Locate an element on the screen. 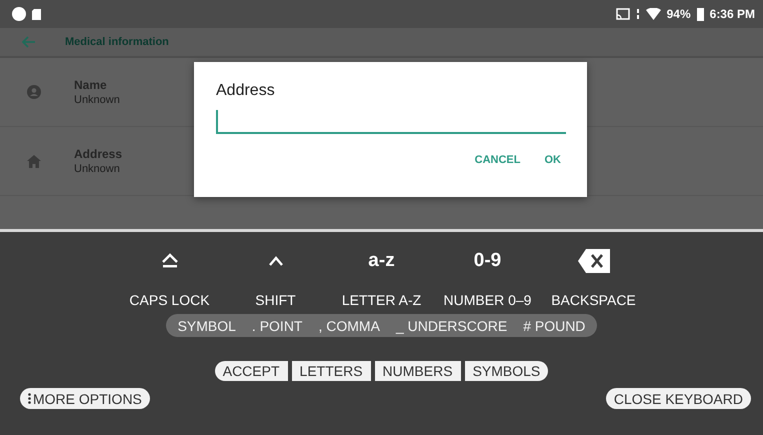 The width and height of the screenshot is (763, 435). keyboard-key: a-z is located at coordinates (381, 261).